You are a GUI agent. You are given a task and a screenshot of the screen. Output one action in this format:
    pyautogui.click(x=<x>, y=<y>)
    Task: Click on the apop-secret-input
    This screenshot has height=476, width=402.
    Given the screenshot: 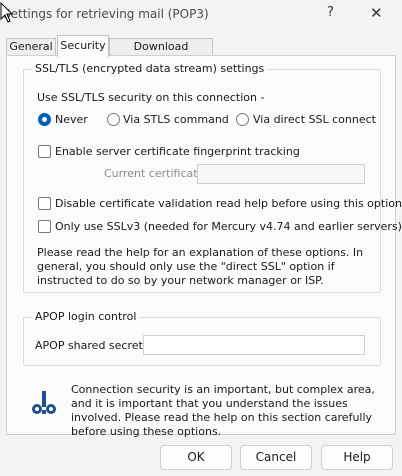 What is the action you would take?
    pyautogui.click(x=254, y=345)
    